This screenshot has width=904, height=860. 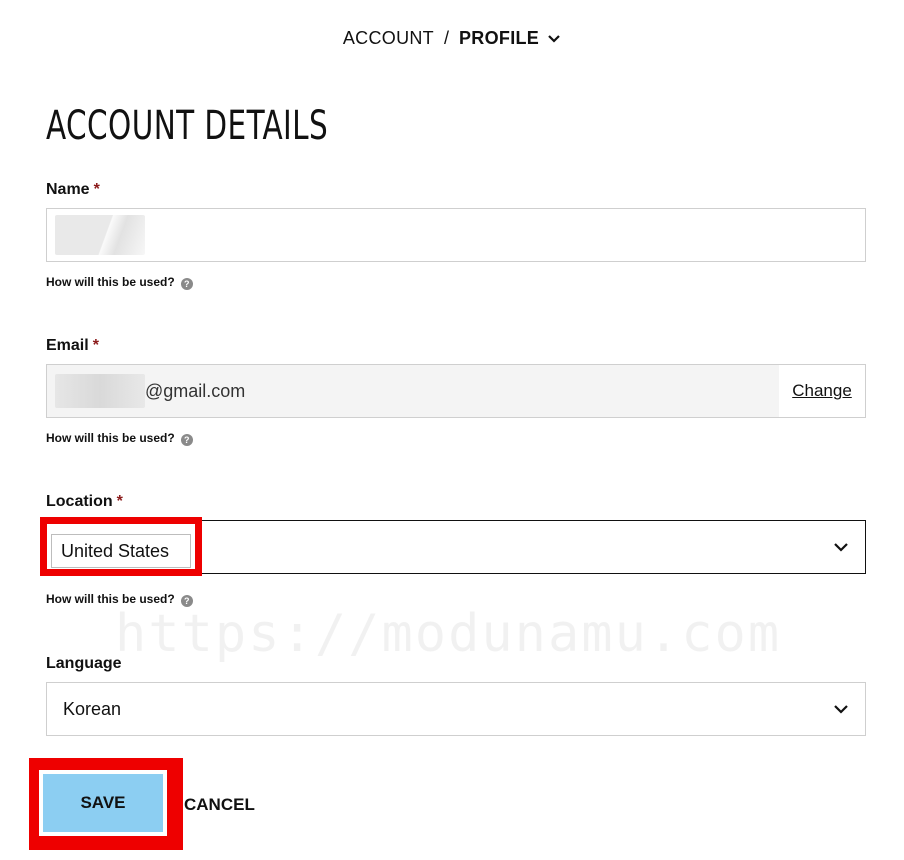 I want to click on language-select: Korean, so click(x=456, y=709).